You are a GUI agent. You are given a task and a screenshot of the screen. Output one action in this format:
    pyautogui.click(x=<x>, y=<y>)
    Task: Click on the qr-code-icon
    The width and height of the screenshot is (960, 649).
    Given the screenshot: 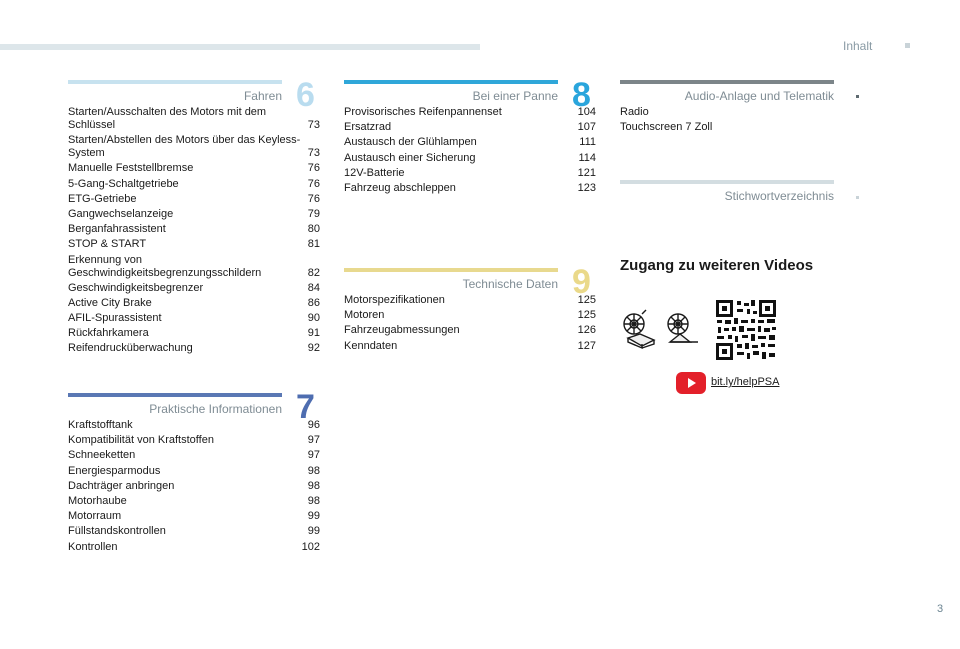 What is the action you would take?
    pyautogui.click(x=746, y=330)
    